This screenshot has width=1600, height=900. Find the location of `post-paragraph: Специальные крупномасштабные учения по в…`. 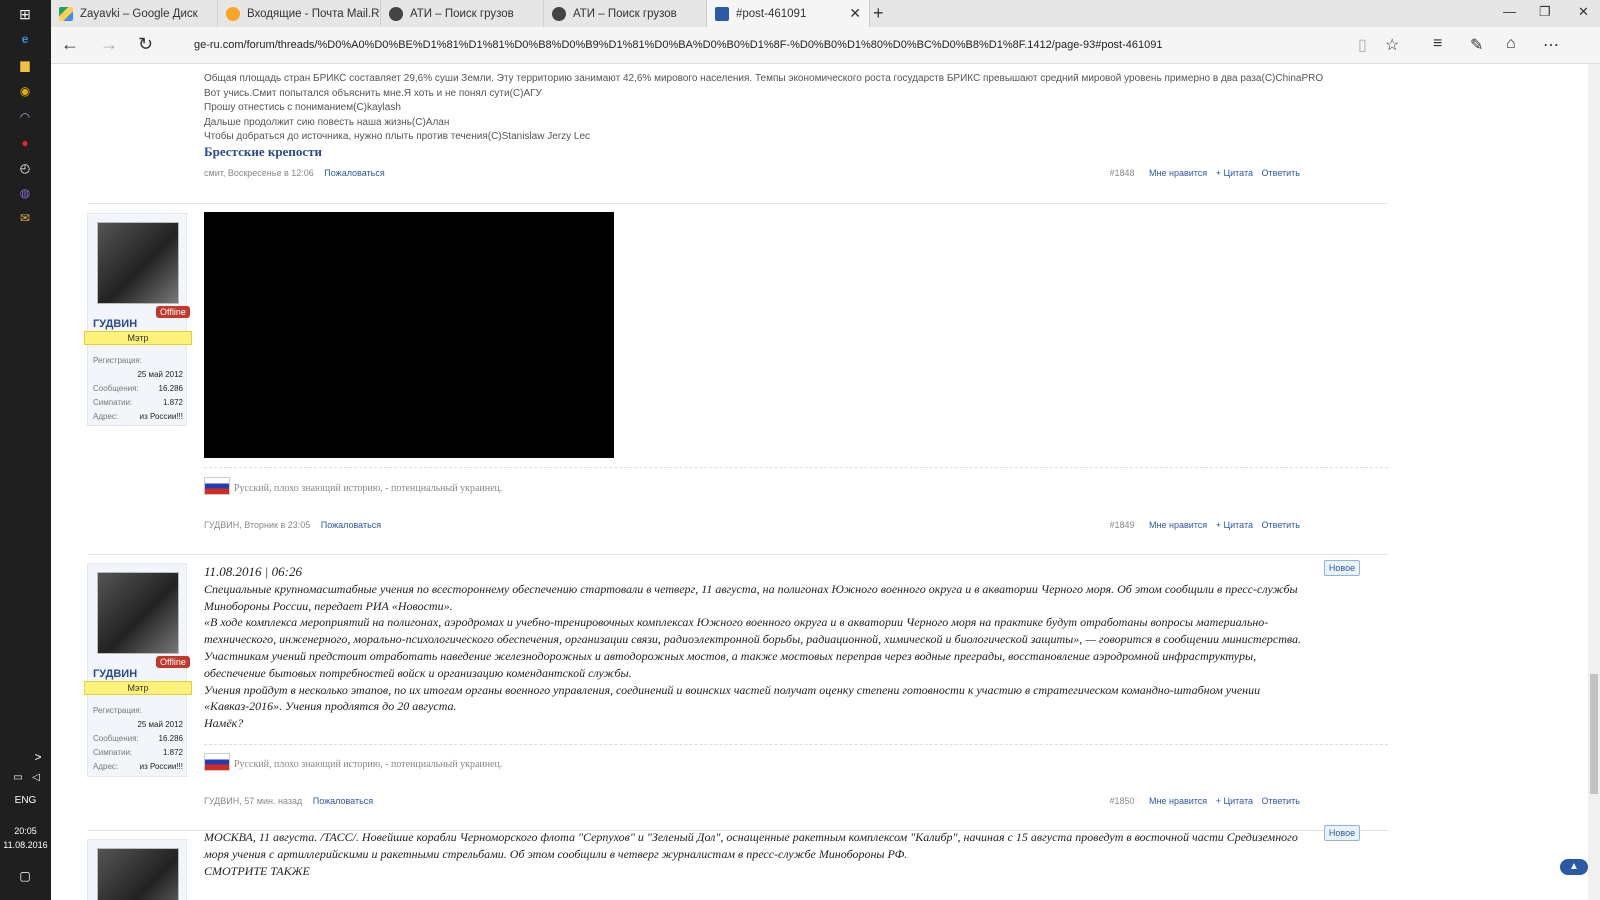

post-paragraph: Специальные крупномасштабные учения по в… is located at coordinates (751, 597).